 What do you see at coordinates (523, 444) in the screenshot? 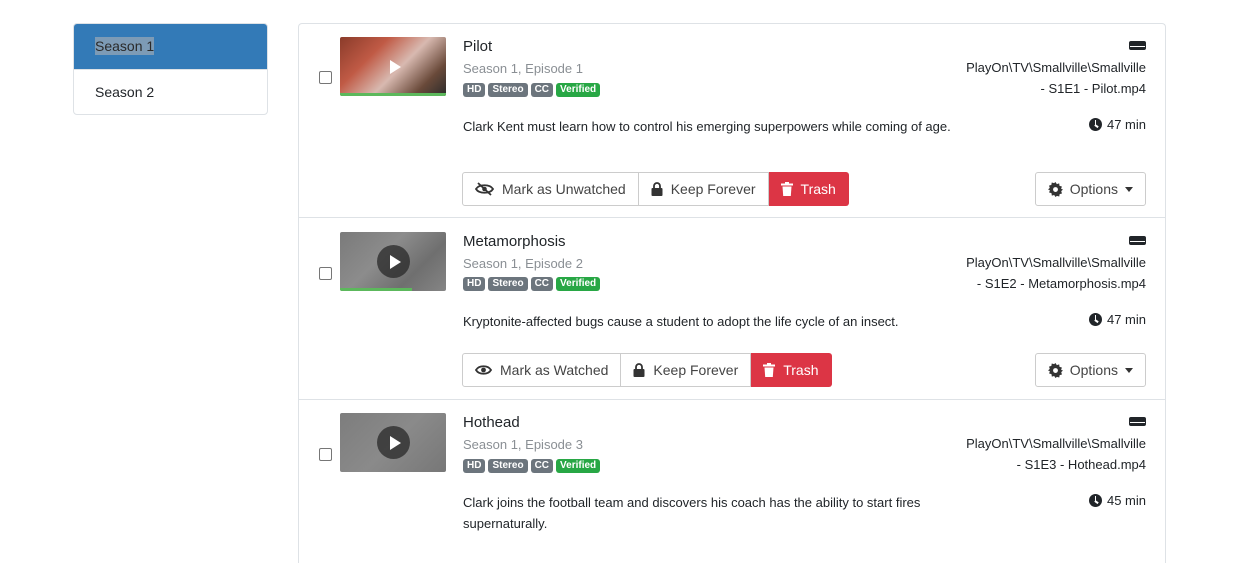
I see `episode-subtitle: Season 1, Episode 3` at bounding box center [523, 444].